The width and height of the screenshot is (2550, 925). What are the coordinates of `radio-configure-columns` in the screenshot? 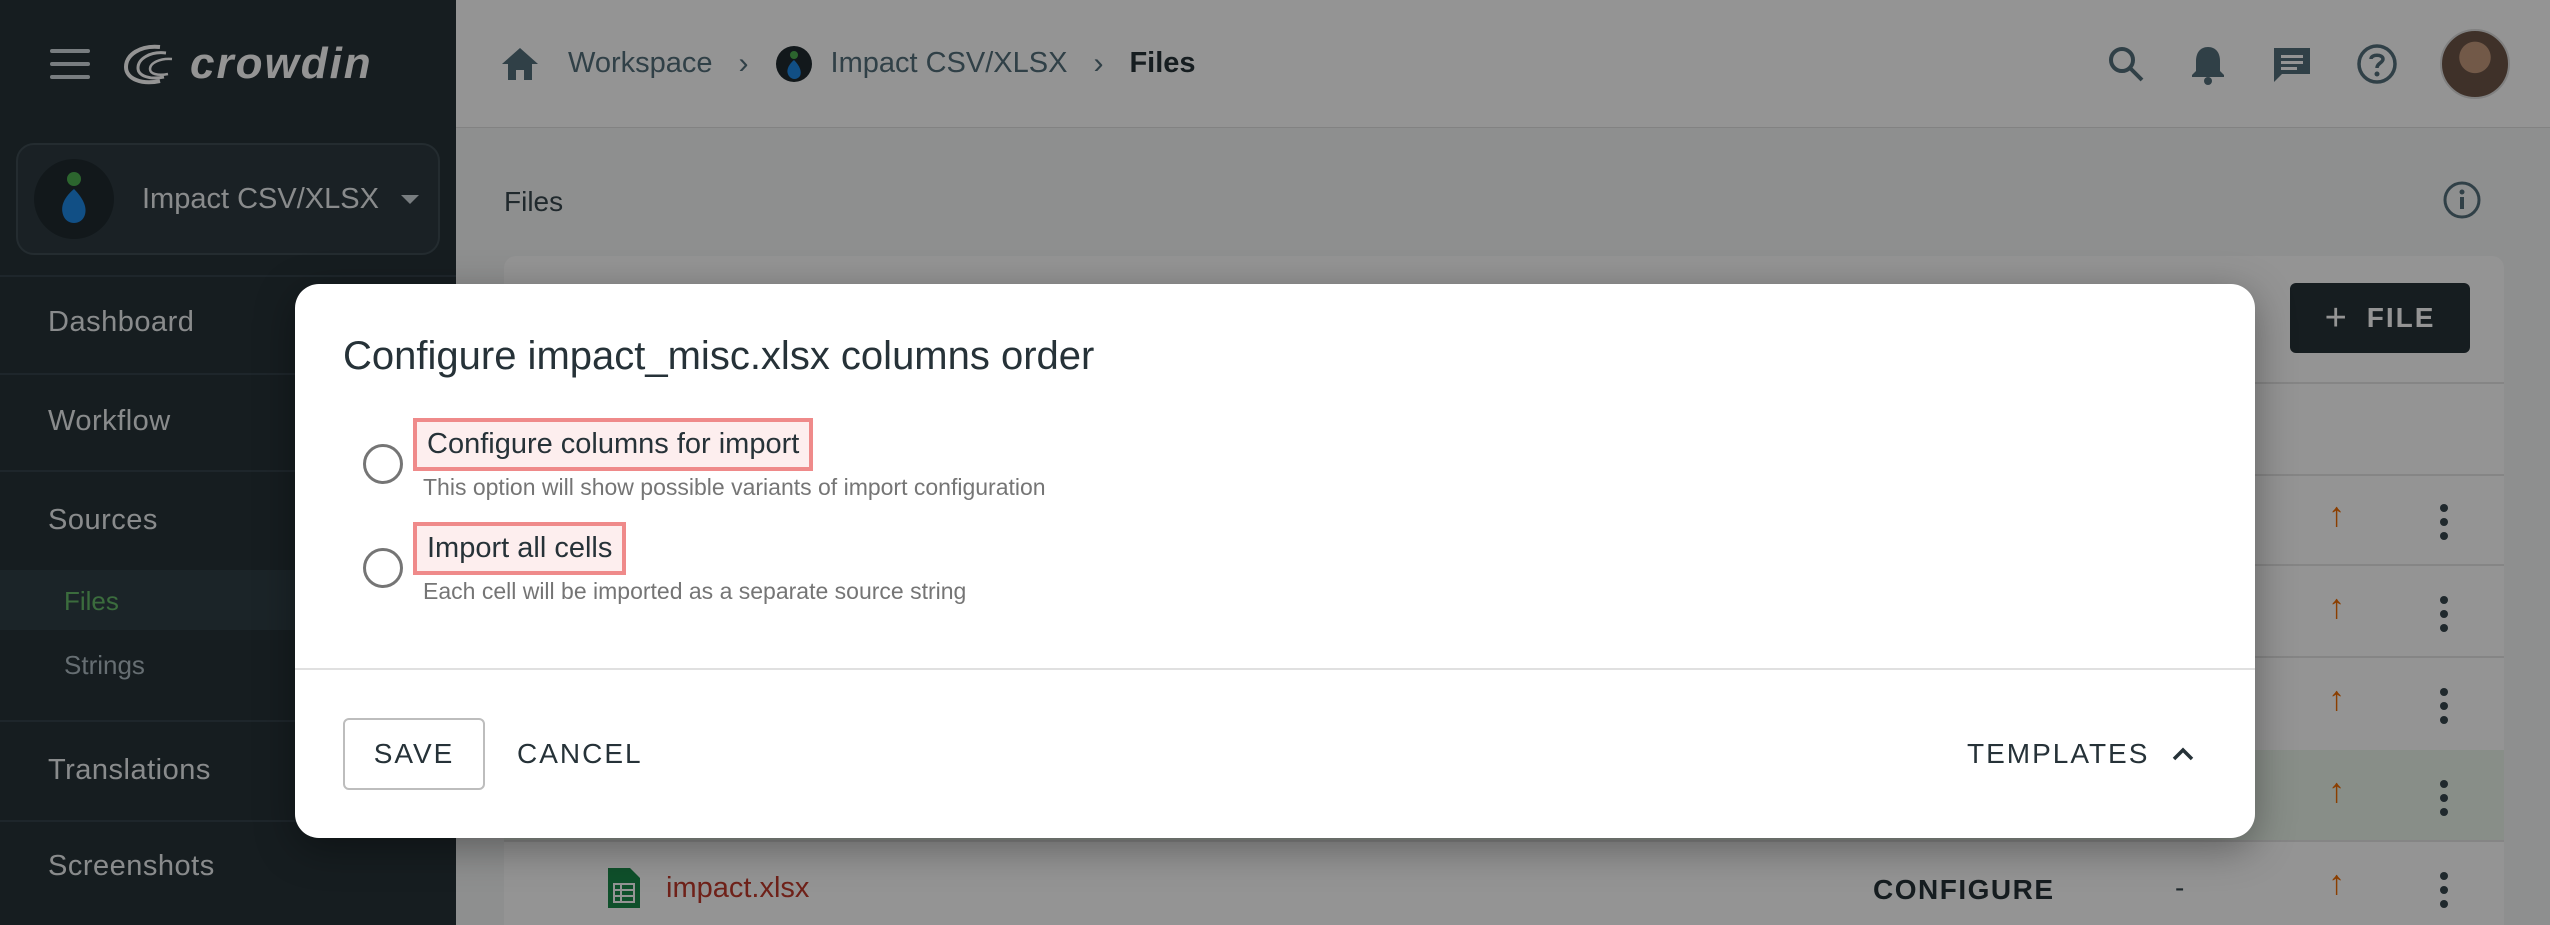 It's located at (383, 464).